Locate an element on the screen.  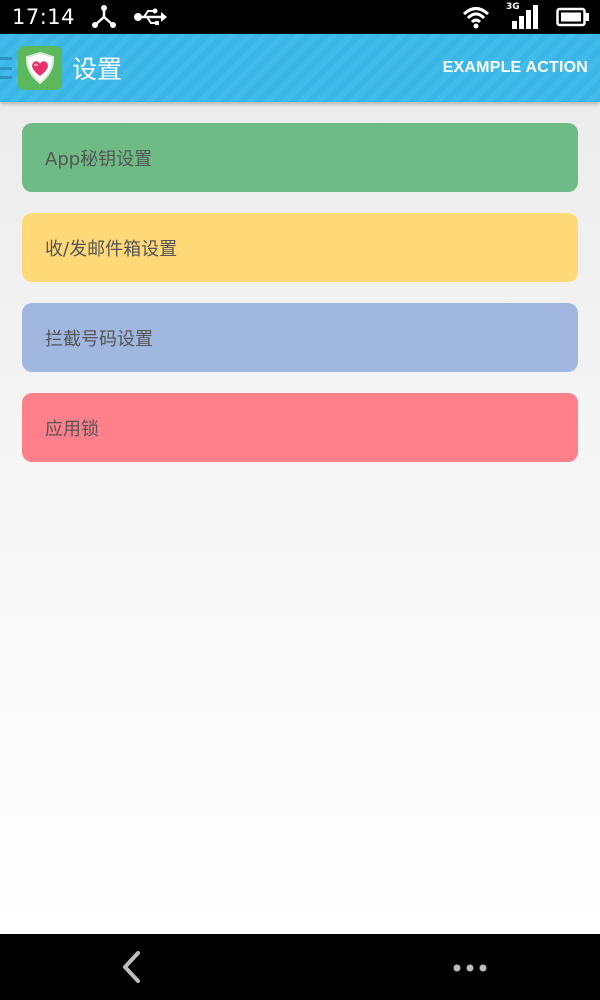
drawer-indicator-icon is located at coordinates (7, 68).